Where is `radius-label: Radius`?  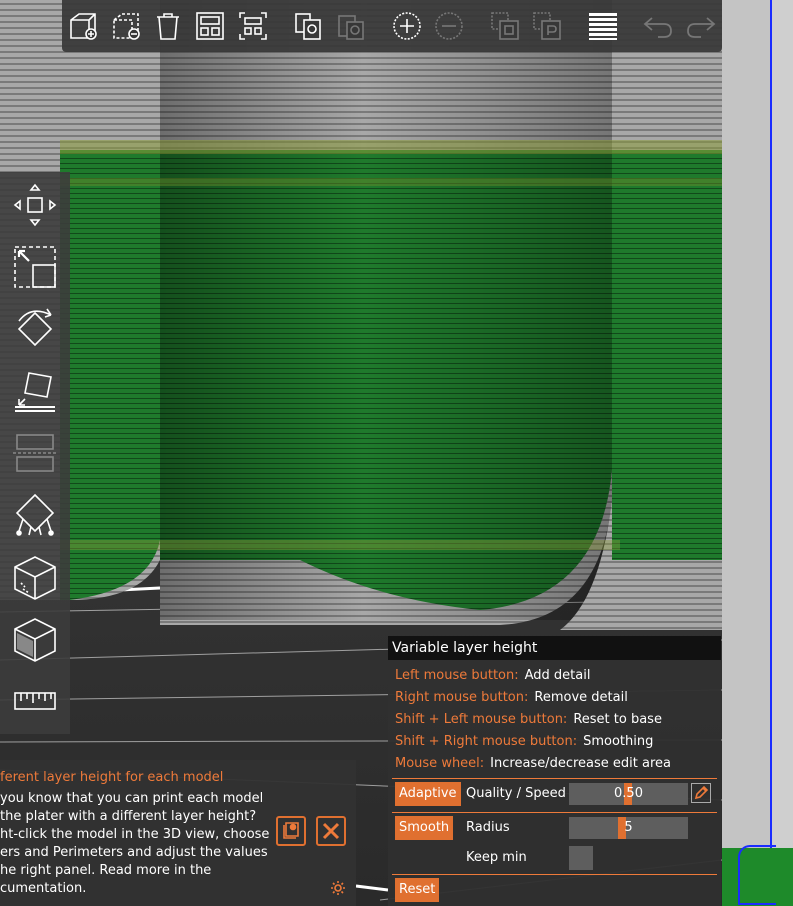 radius-label: Radius is located at coordinates (488, 827).